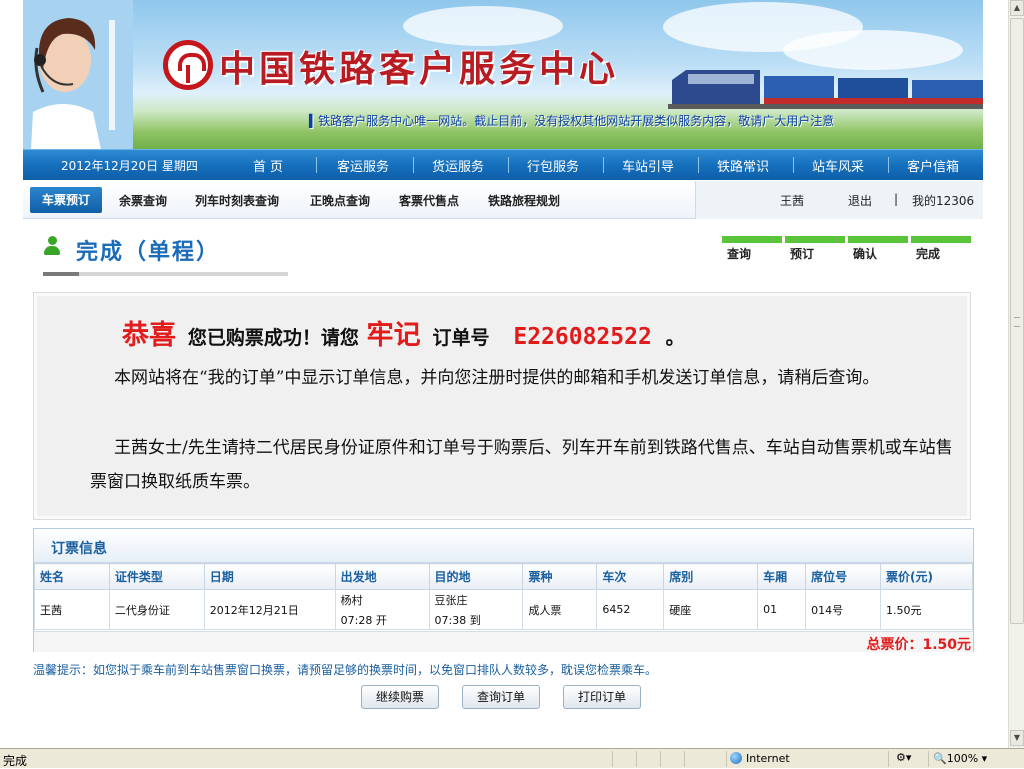 Image resolution: width=1024 pixels, height=769 pixels. Describe the element at coordinates (457, 620) in the screenshot. I see `arrival-time: 07:38 到` at that location.